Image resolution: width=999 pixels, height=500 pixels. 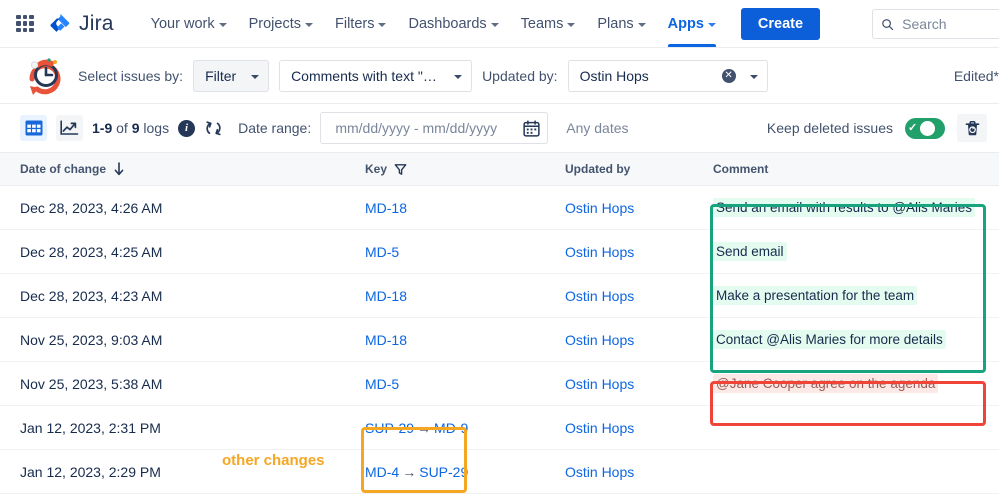 I want to click on nav-item-teams: Teams, so click(x=548, y=24).